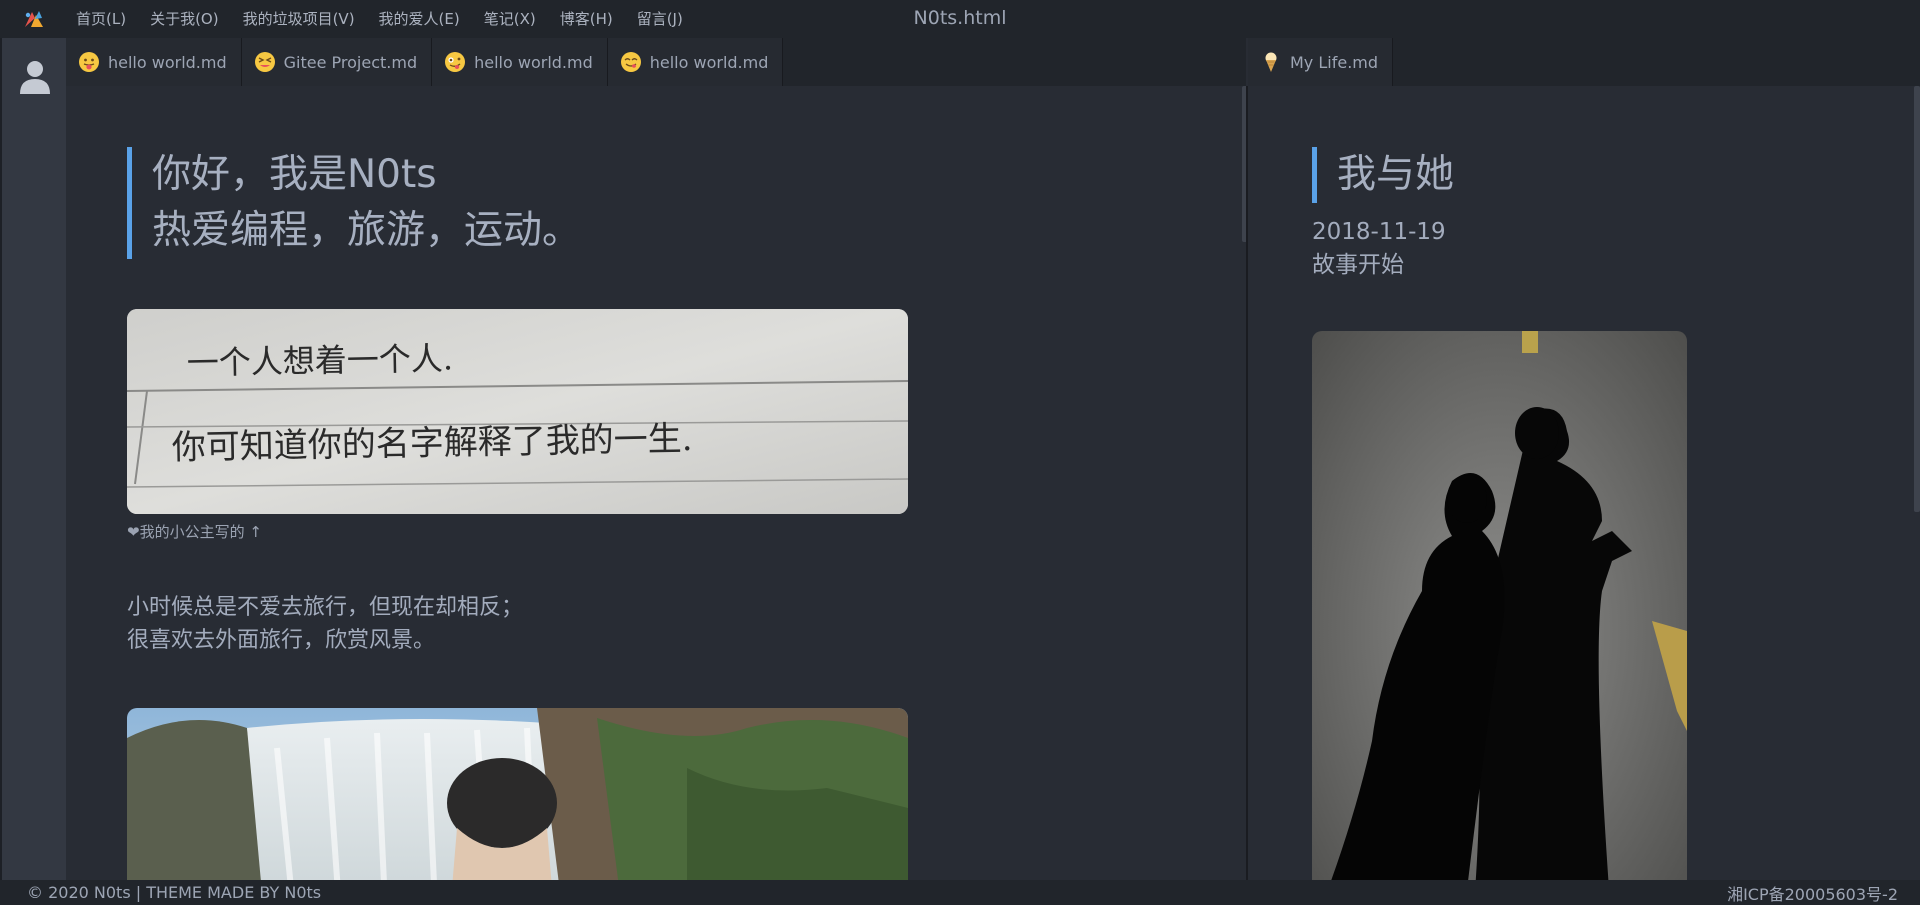 The width and height of the screenshot is (1920, 905). I want to click on menu-item-lover: 我的爱人(E), so click(419, 19).